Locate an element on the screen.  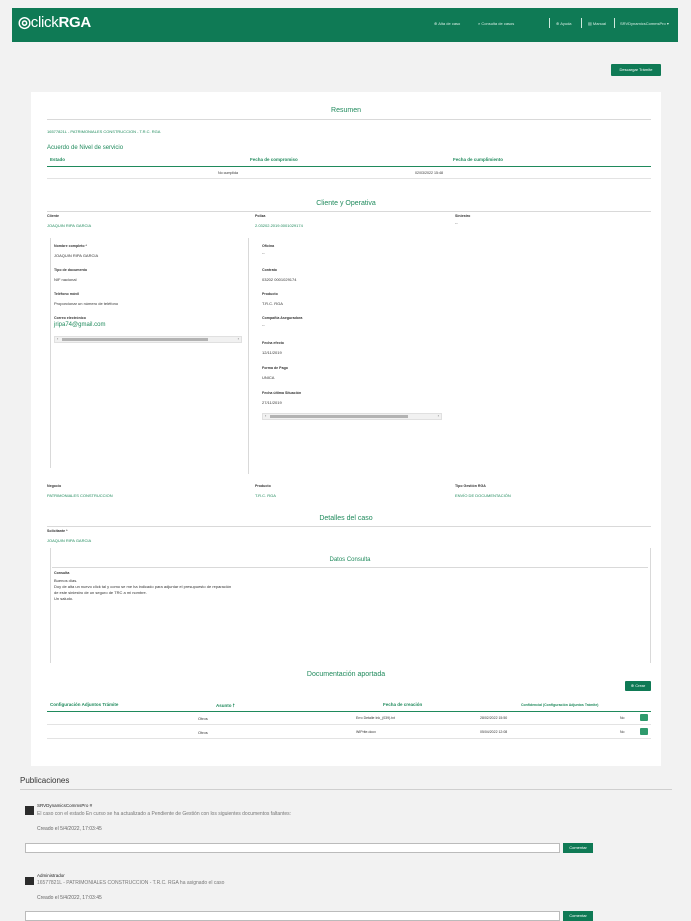
consulta-line: Buenos días. is located at coordinates (66, 580).